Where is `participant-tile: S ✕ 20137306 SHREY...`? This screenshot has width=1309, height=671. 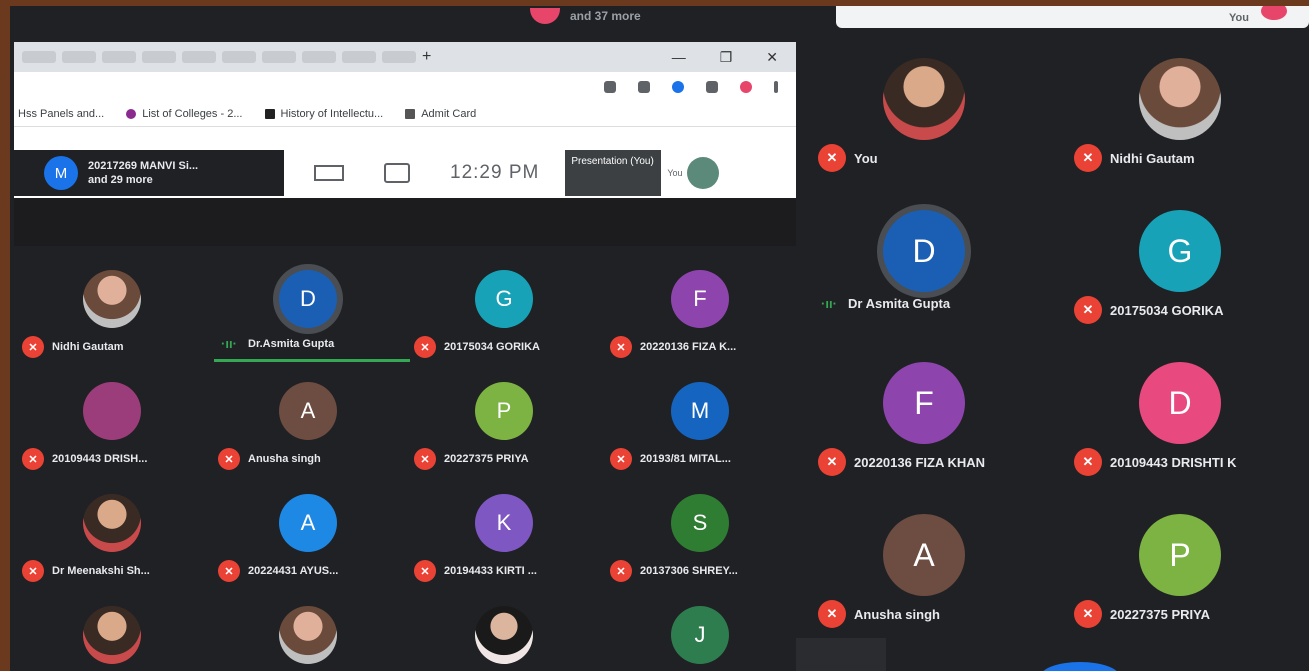 participant-tile: S ✕ 20137306 SHREY... is located at coordinates (700, 531).